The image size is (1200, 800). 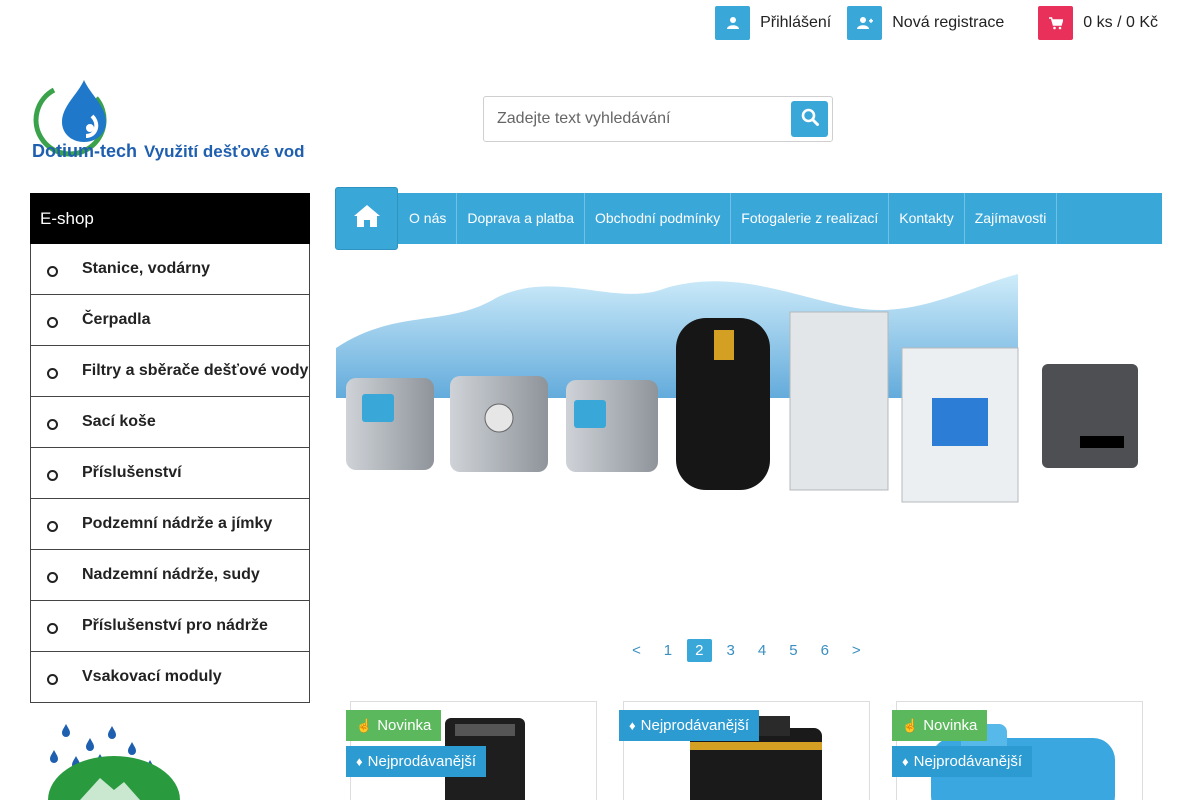 I want to click on sidebar-item-label: Stanice, vodárny, so click(x=146, y=268).